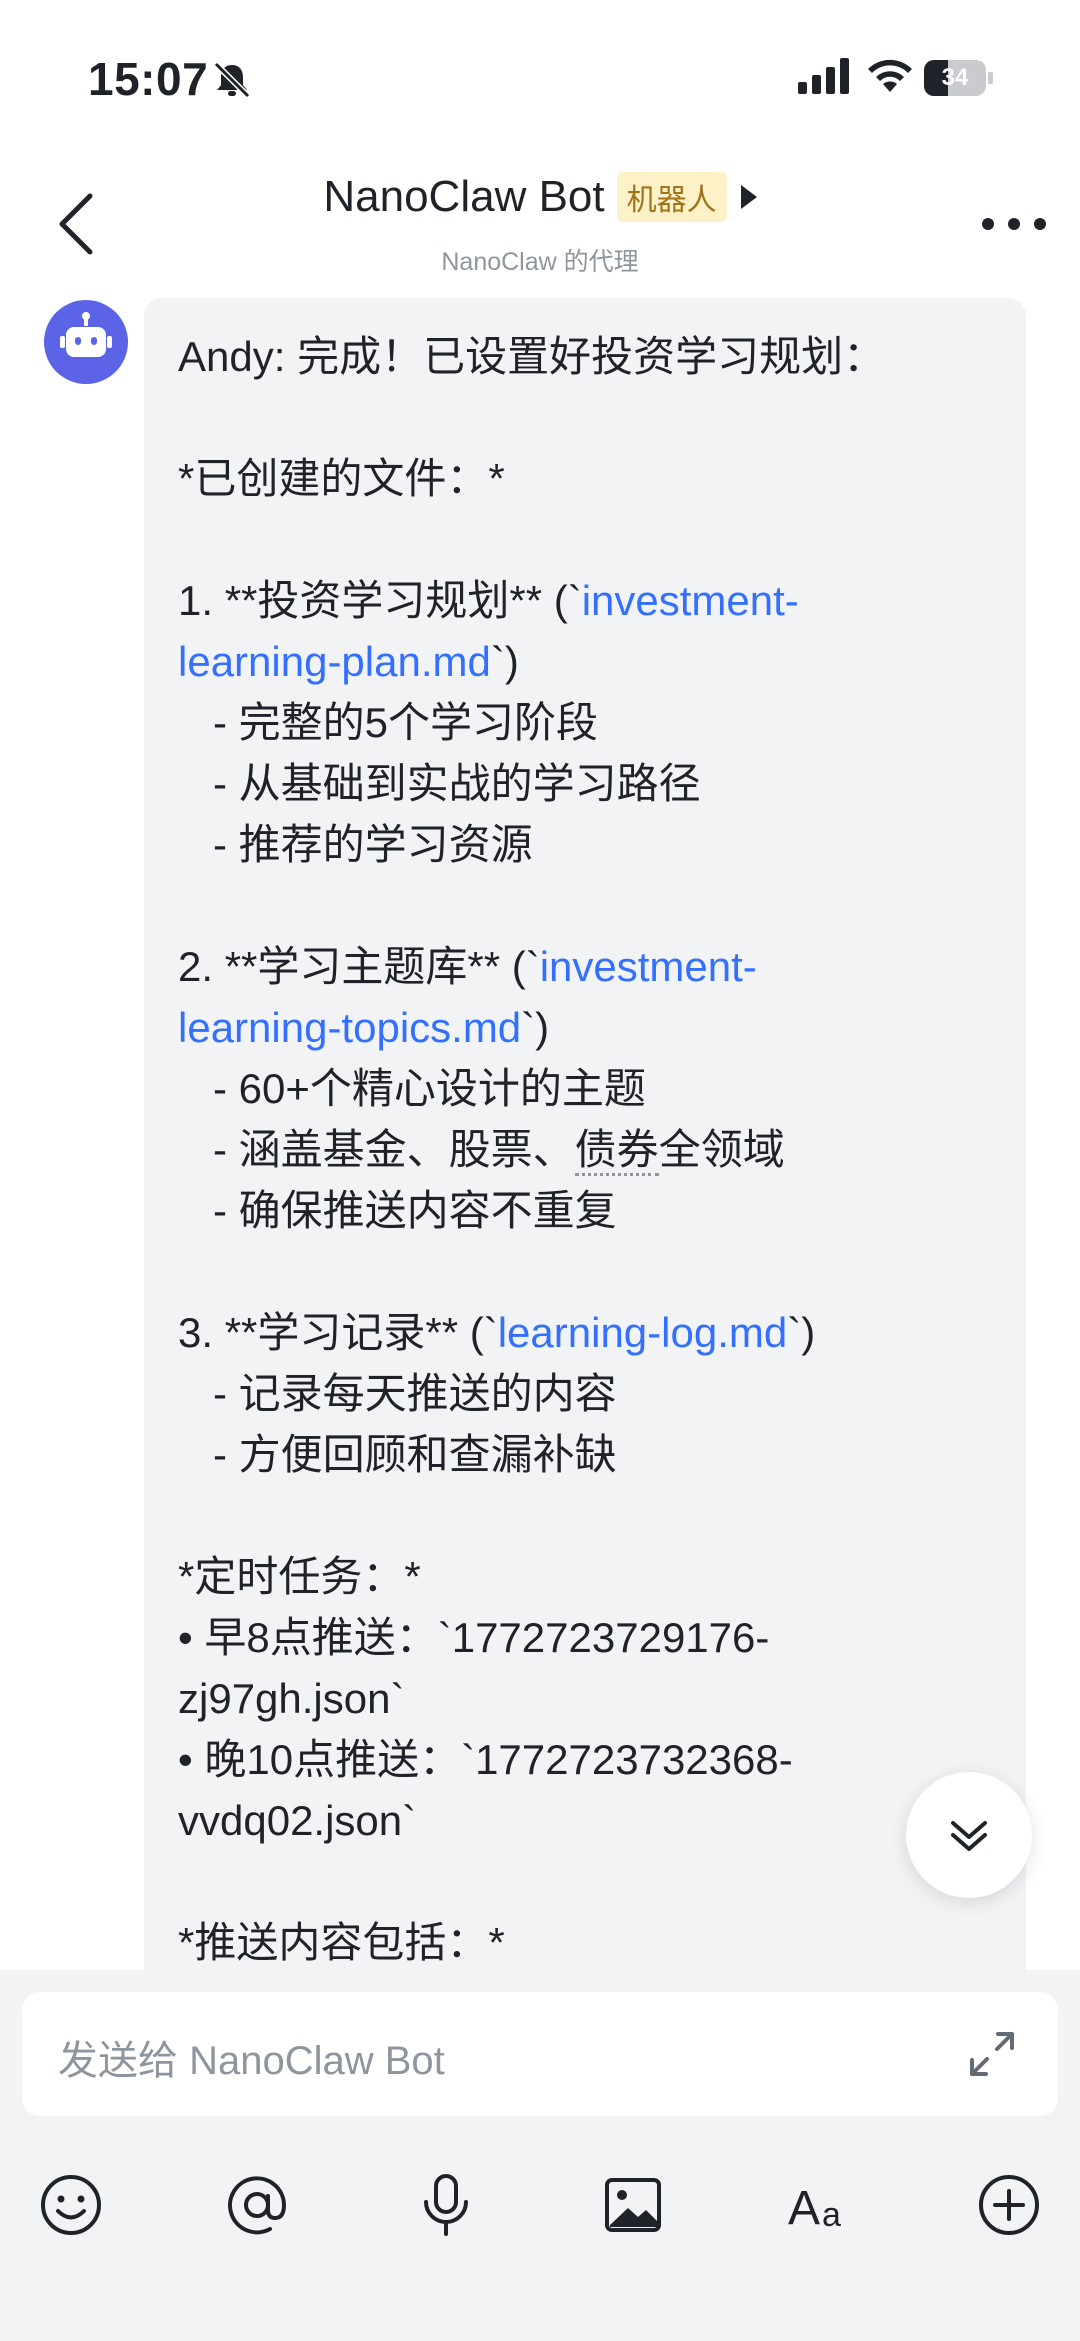 The height and width of the screenshot is (2341, 1080). What do you see at coordinates (338, 1332) in the screenshot?
I see `msg-line: 3. **学习记录** (`` at bounding box center [338, 1332].